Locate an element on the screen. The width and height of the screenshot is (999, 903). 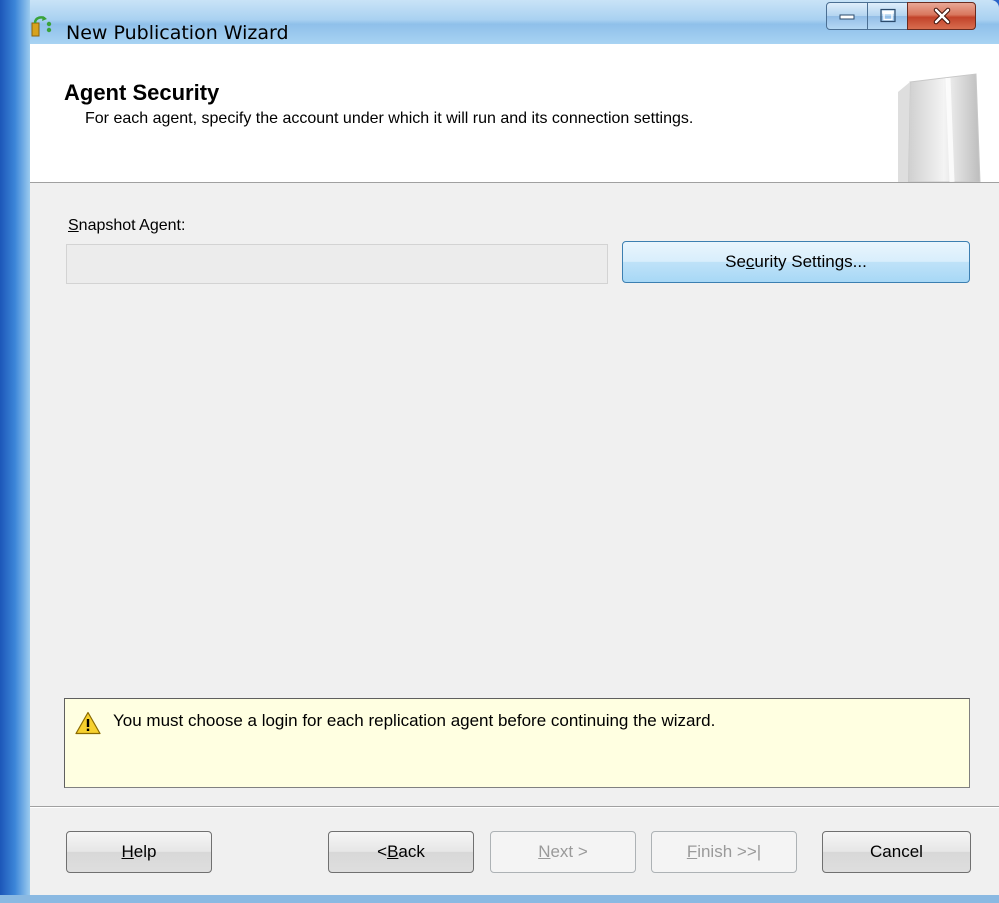
title-bar: New Publication Wizard is located at coordinates (499, 22).